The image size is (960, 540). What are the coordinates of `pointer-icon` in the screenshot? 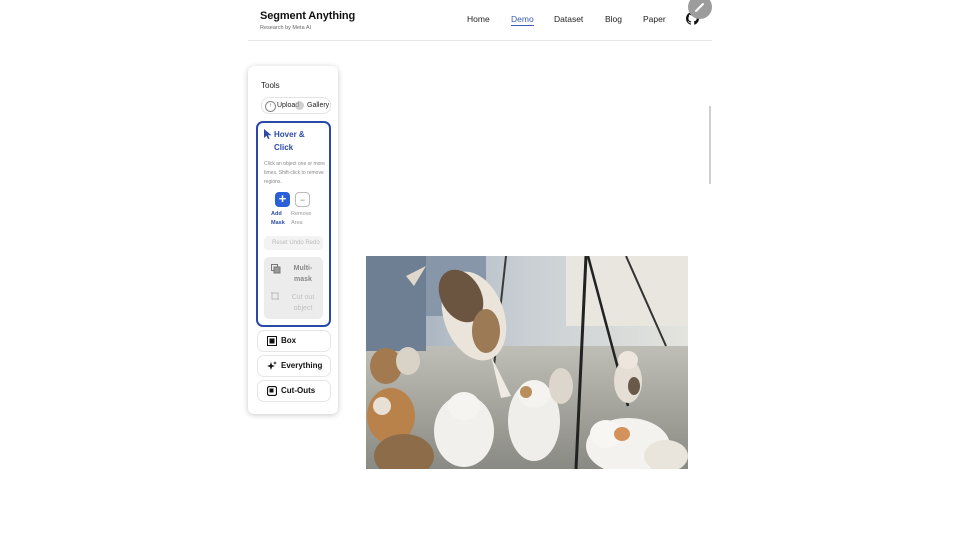 It's located at (268, 134).